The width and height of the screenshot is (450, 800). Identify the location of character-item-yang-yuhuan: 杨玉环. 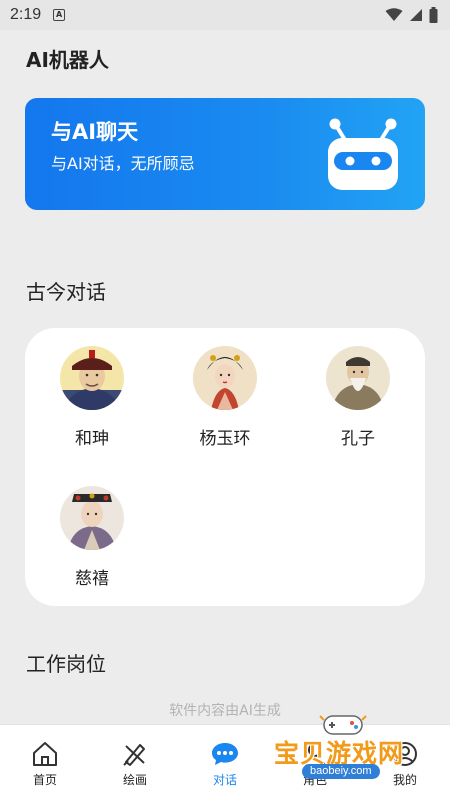
(225, 397).